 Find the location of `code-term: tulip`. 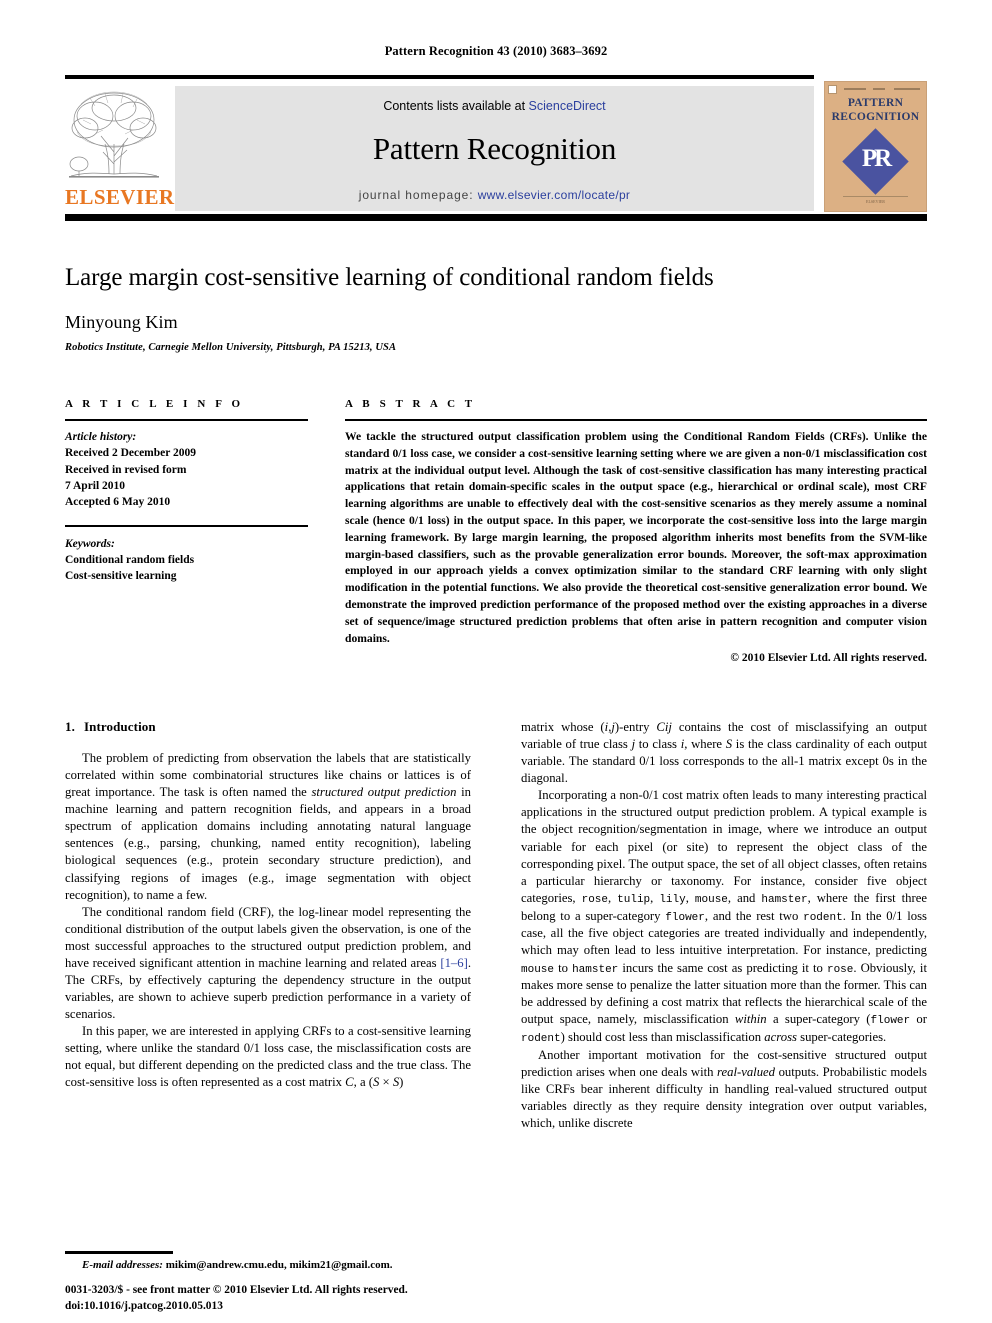

code-term: tulip is located at coordinates (634, 899).